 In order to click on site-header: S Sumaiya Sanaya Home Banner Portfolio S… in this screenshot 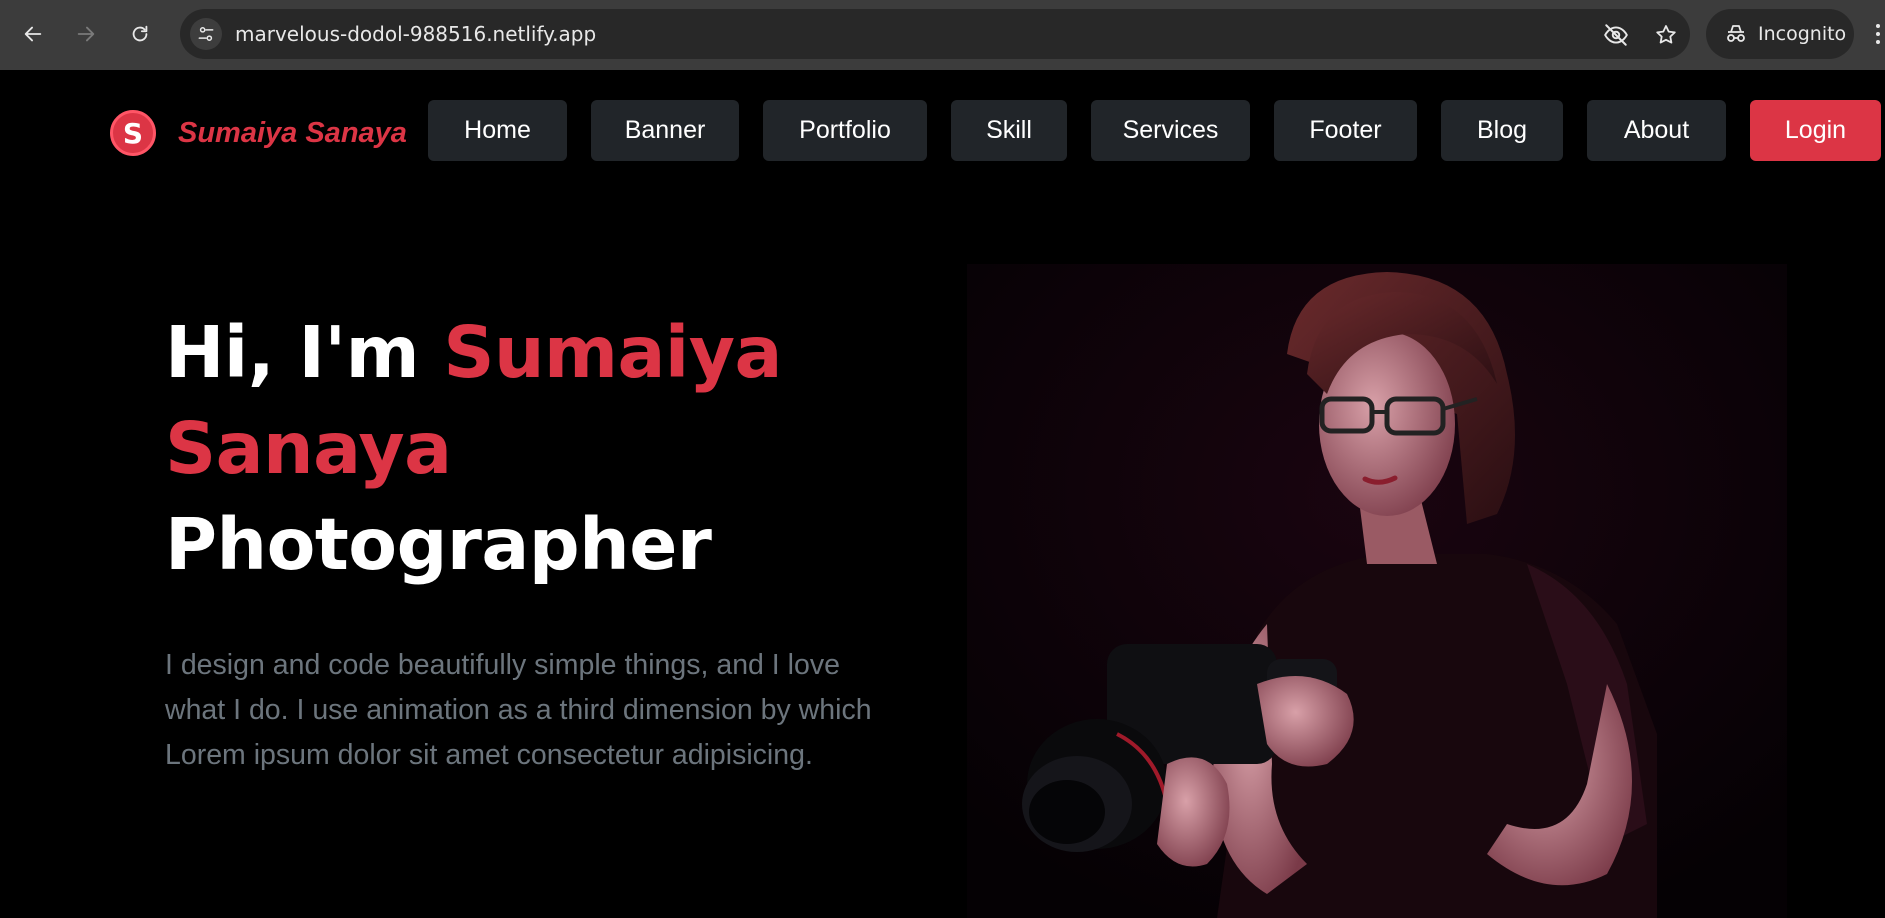, I will do `click(942, 130)`.